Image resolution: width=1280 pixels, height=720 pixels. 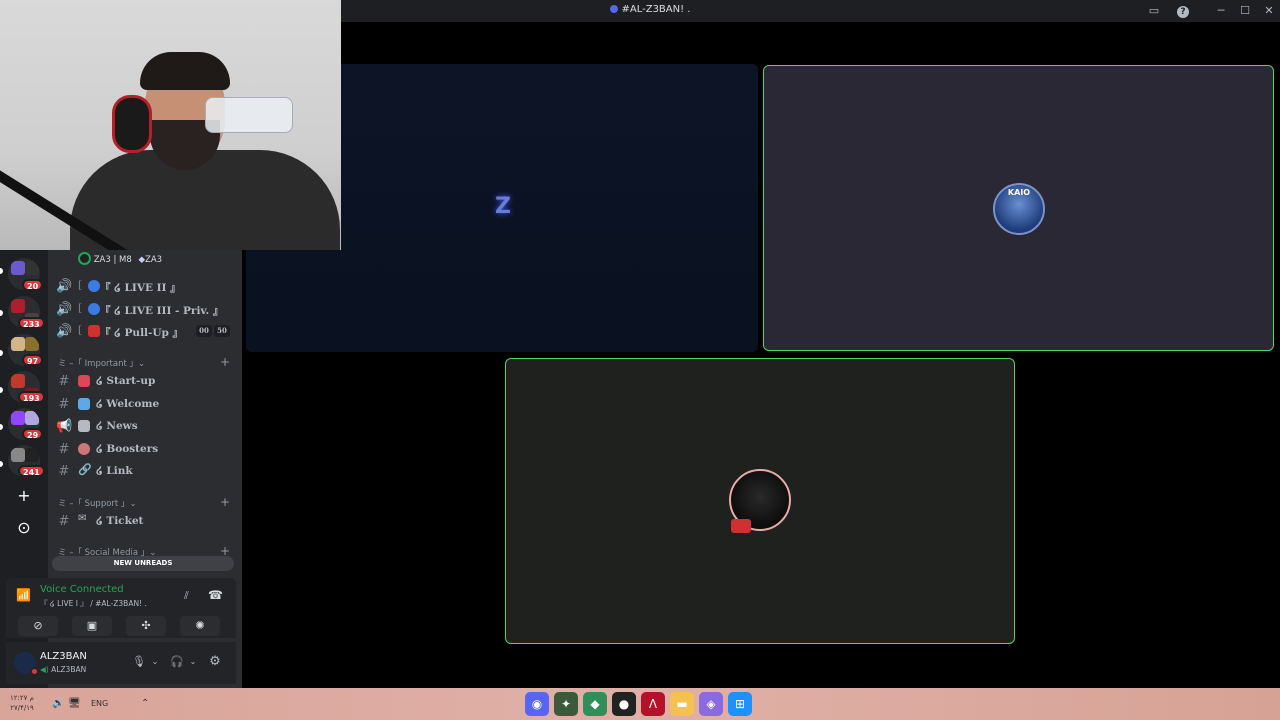 What do you see at coordinates (58, 703) in the screenshot?
I see `volume-icon: 🔊` at bounding box center [58, 703].